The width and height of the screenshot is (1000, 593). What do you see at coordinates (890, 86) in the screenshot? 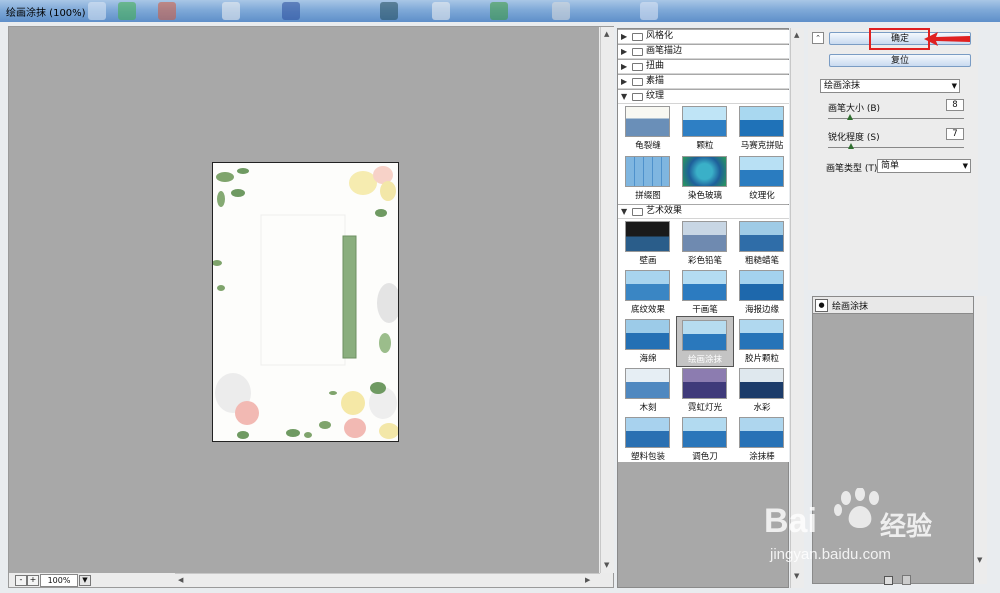
I see `filter-select: 绘画涂抹 ▼` at bounding box center [890, 86].